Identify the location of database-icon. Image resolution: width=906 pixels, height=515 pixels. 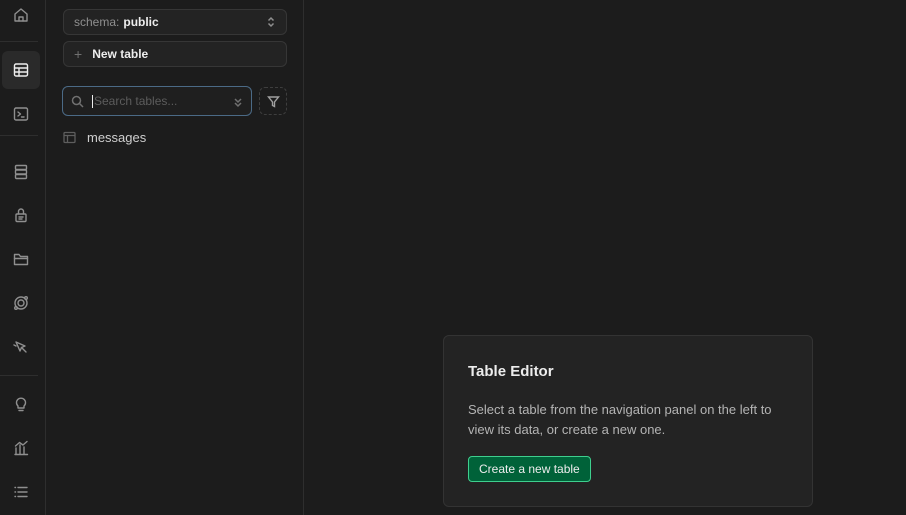
(21, 172).